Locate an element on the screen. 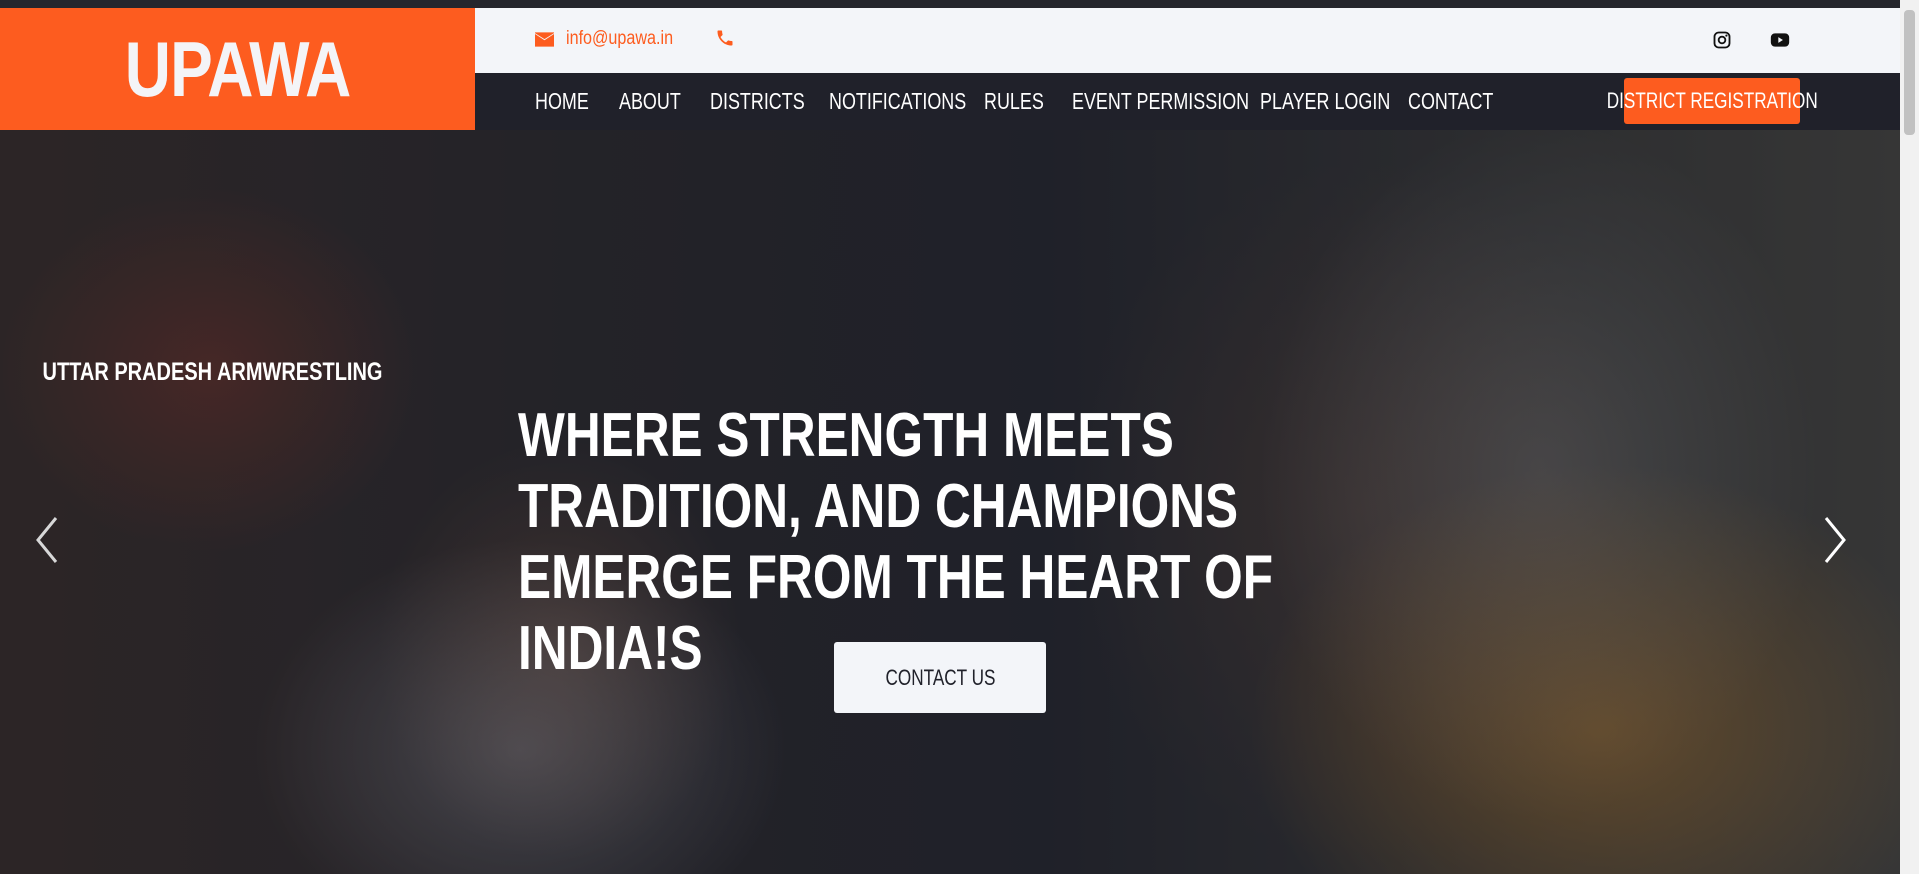  instagram-icon is located at coordinates (1722, 40).